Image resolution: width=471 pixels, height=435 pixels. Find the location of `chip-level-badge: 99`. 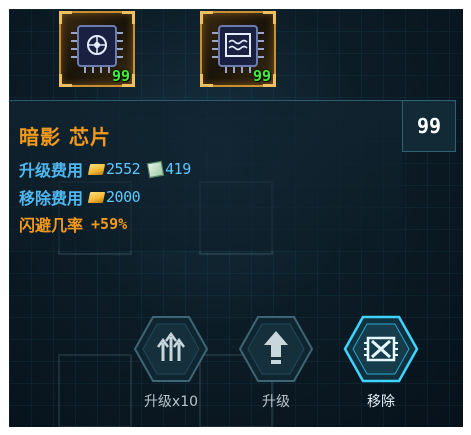

chip-level-badge: 99 is located at coordinates (429, 126).